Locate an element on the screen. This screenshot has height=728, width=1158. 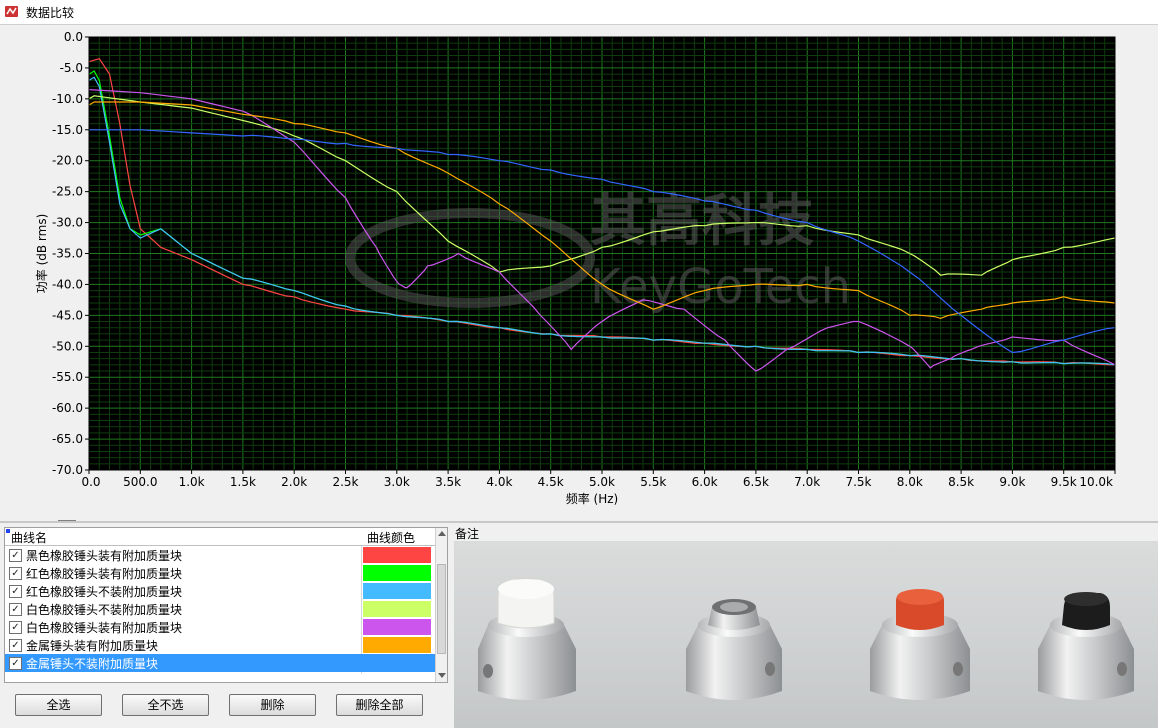
y-tick-label: -20.0 is located at coordinates (67, 161).